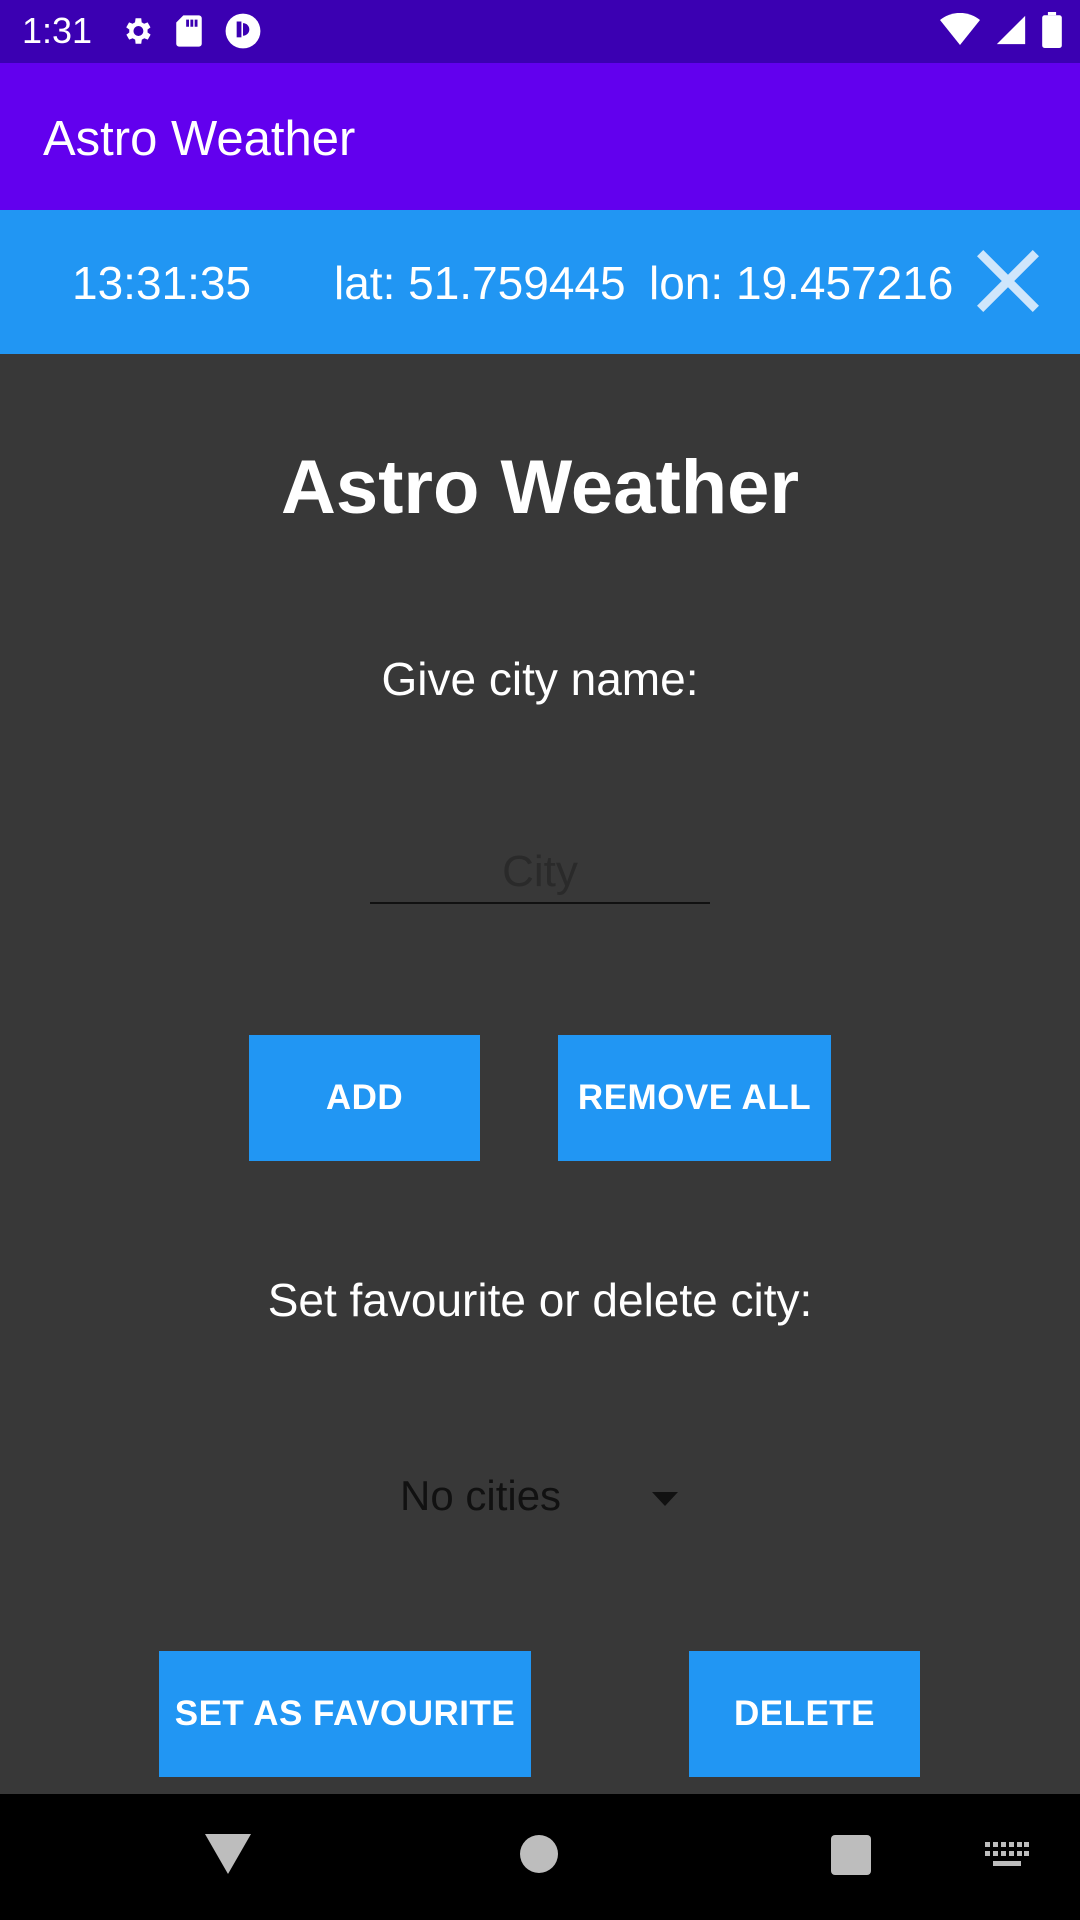 This screenshot has height=1920, width=1080. I want to click on status-system-icons, so click(1001, 30).